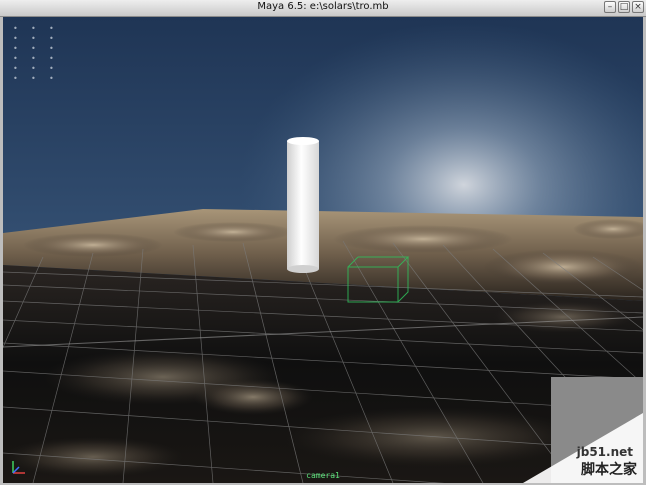  What do you see at coordinates (593, 429) in the screenshot?
I see `watermark: jb51.net 脚本之家` at bounding box center [593, 429].